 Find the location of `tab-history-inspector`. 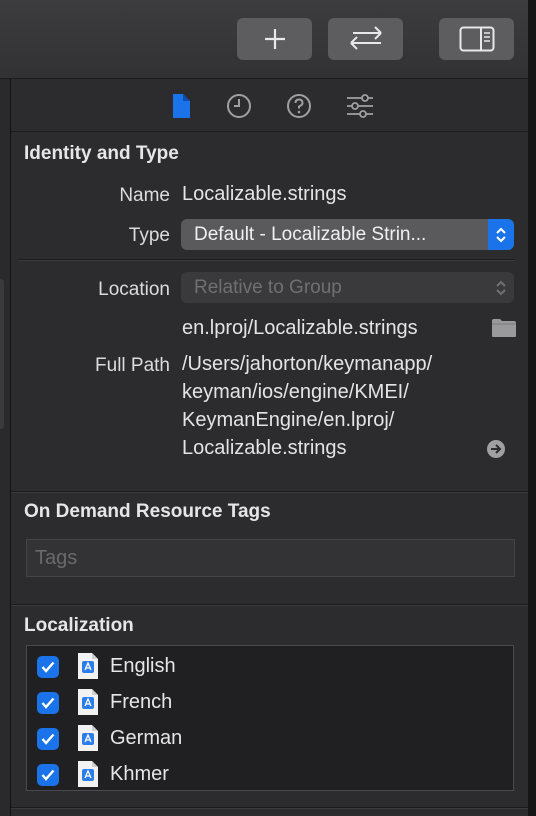

tab-history-inspector is located at coordinates (239, 106).